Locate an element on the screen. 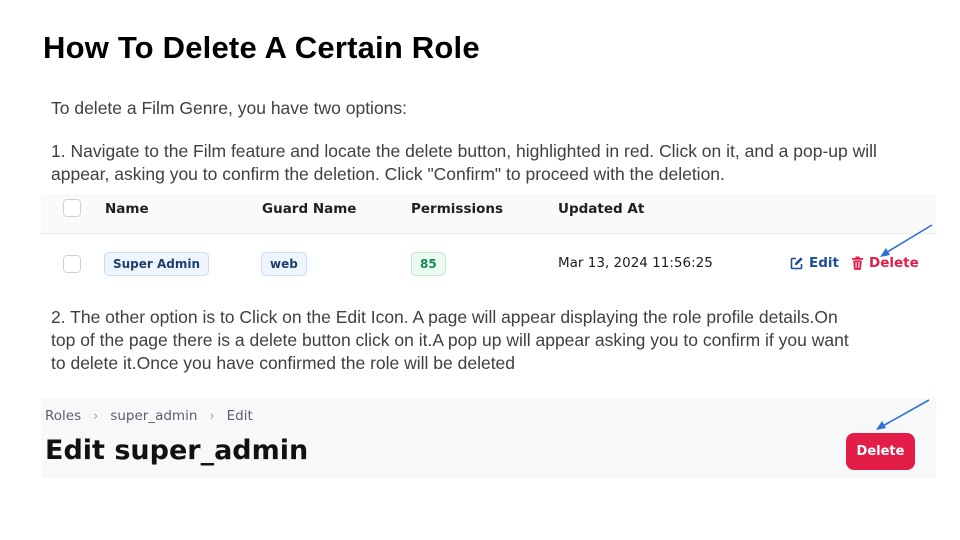 This screenshot has height=540, width=960. guard-name-badge: web is located at coordinates (284, 264).